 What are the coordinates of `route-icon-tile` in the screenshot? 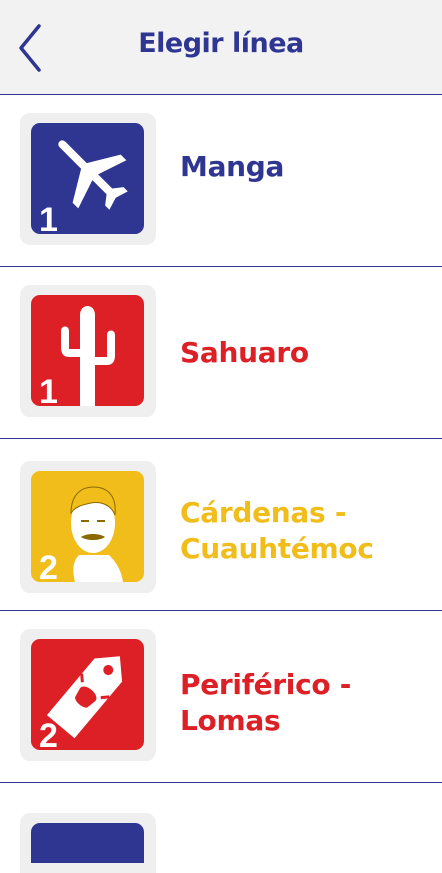 It's located at (88, 843).